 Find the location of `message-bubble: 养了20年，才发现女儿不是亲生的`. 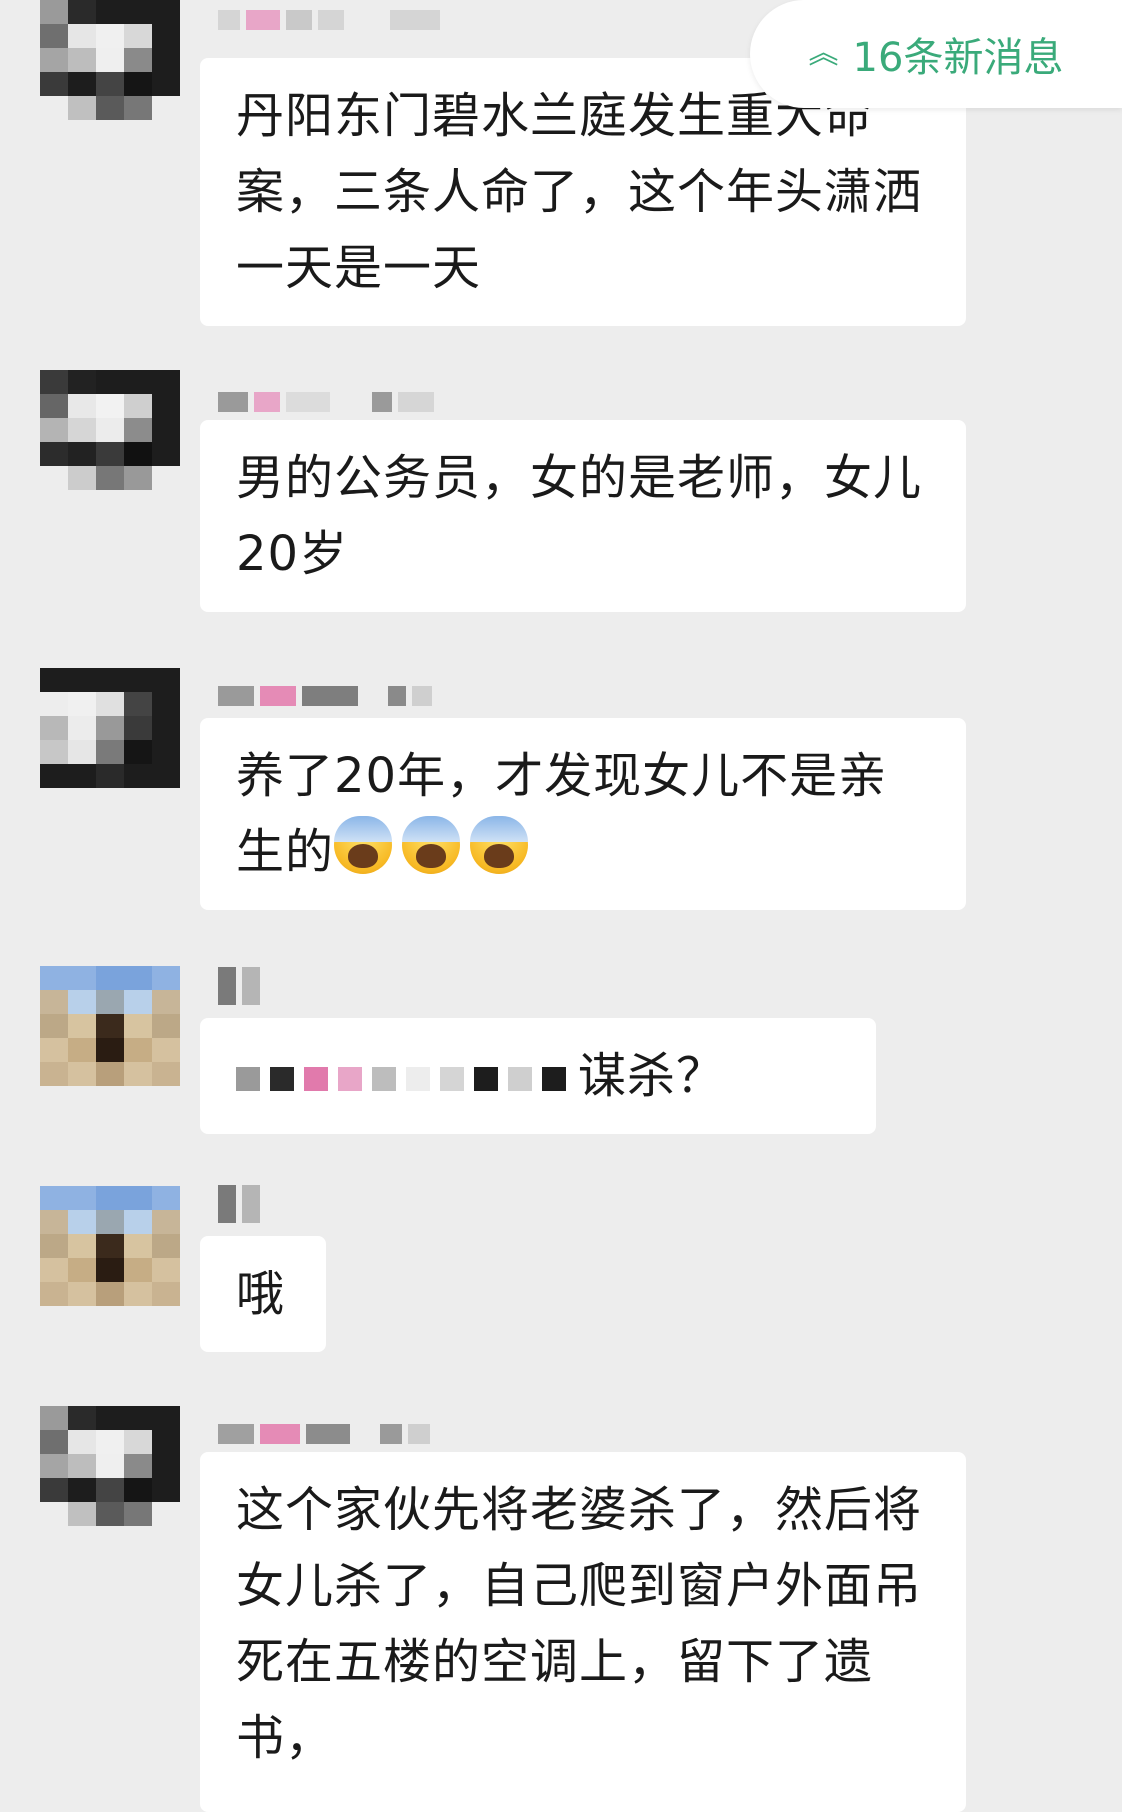

message-bubble: 养了20年，才发现女儿不是亲生的 is located at coordinates (583, 814).